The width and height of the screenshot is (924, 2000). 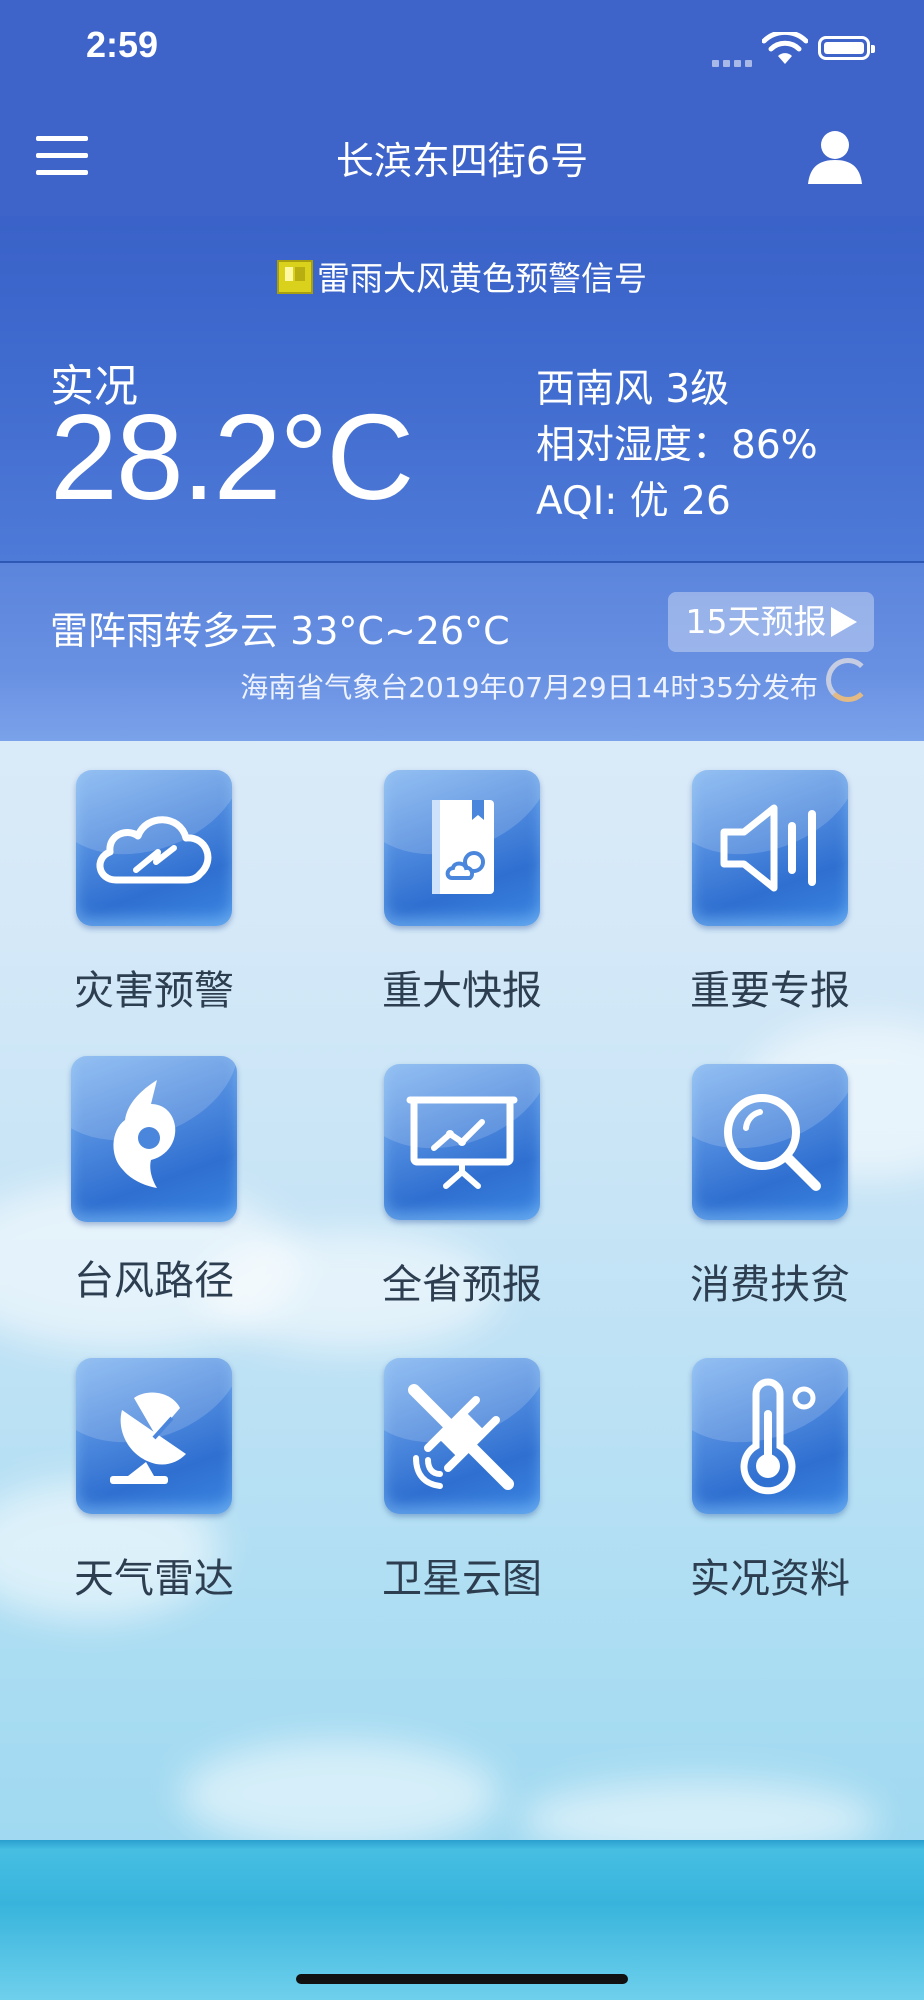 What do you see at coordinates (462, 991) in the screenshot?
I see `menu-label: 重大快报` at bounding box center [462, 991].